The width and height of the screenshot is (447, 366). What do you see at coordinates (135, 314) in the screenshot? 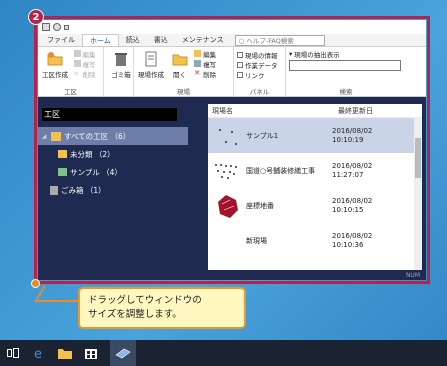
I see `callout-line2: サイズを調整します。` at bounding box center [135, 314].